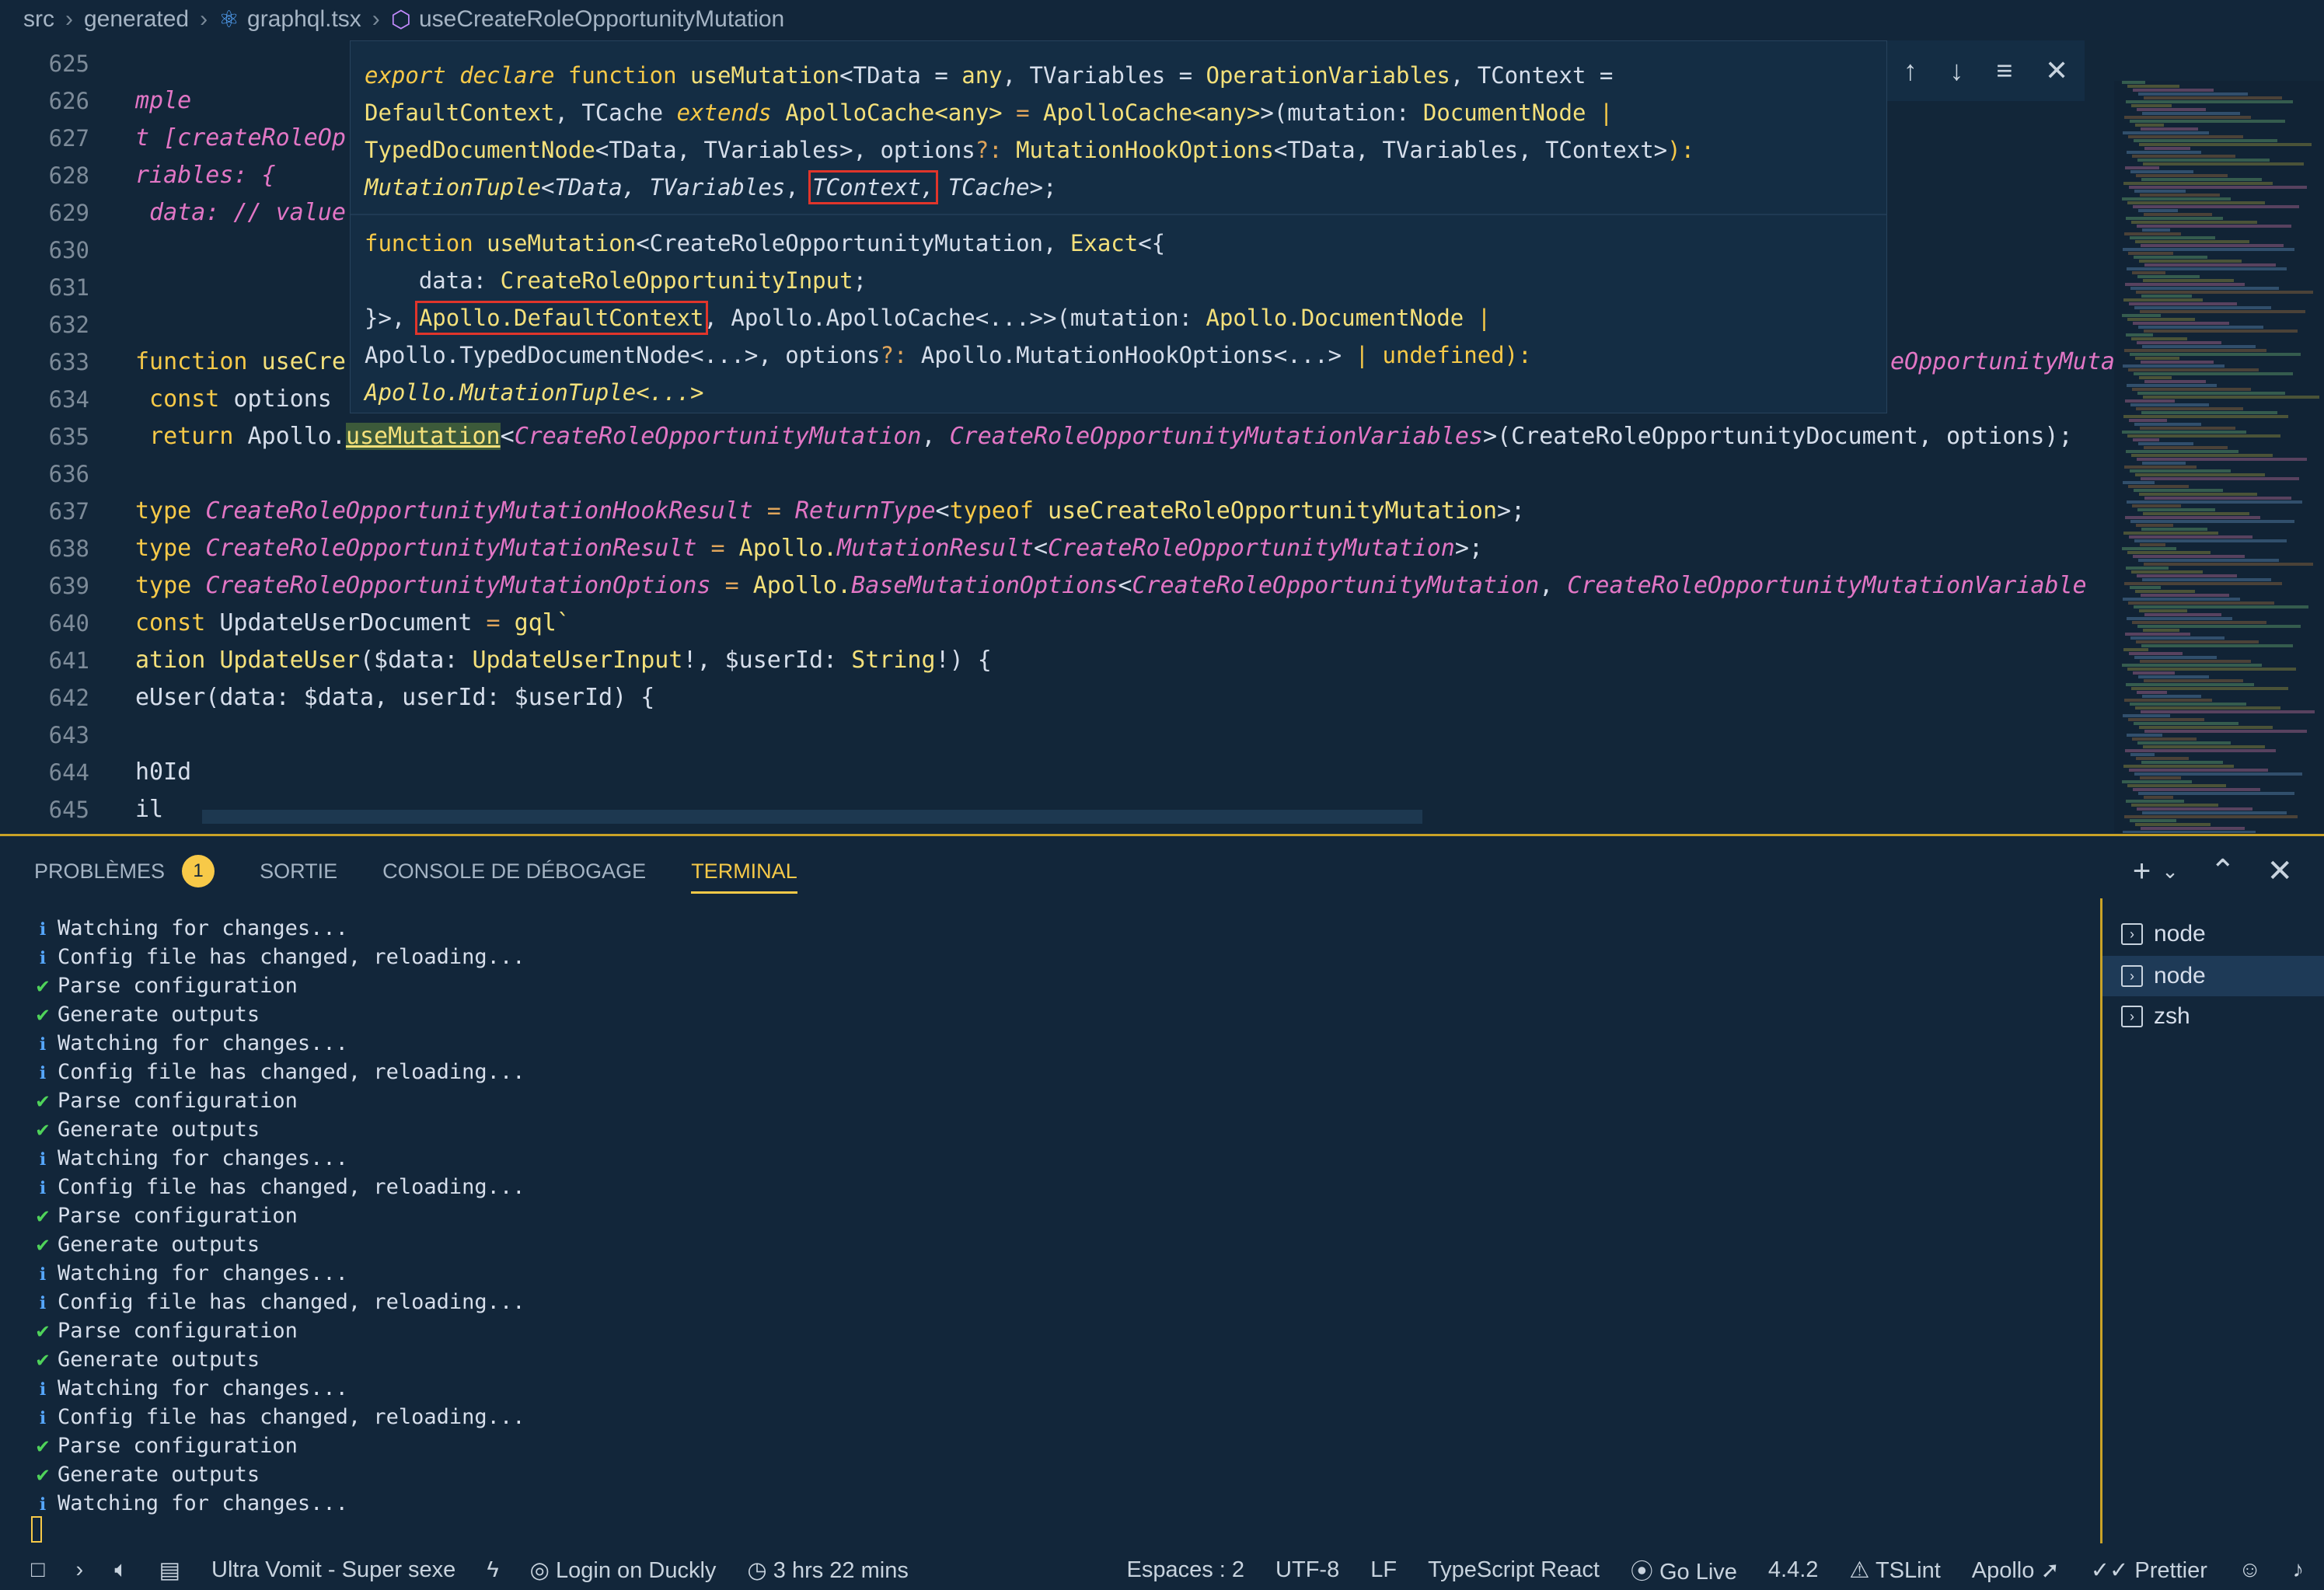 This screenshot has height=1590, width=2324. Describe the element at coordinates (453, 187) in the screenshot. I see `code-token: MutationTuple` at that location.